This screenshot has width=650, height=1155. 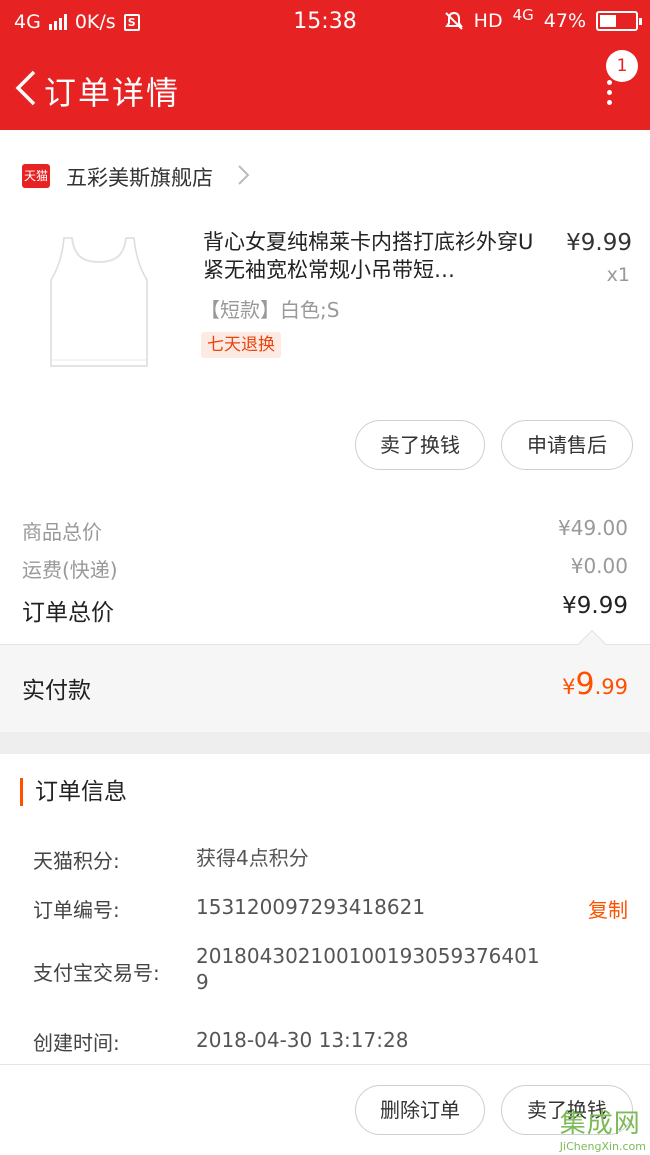 What do you see at coordinates (585, 684) in the screenshot?
I see `paid-integer: 9` at bounding box center [585, 684].